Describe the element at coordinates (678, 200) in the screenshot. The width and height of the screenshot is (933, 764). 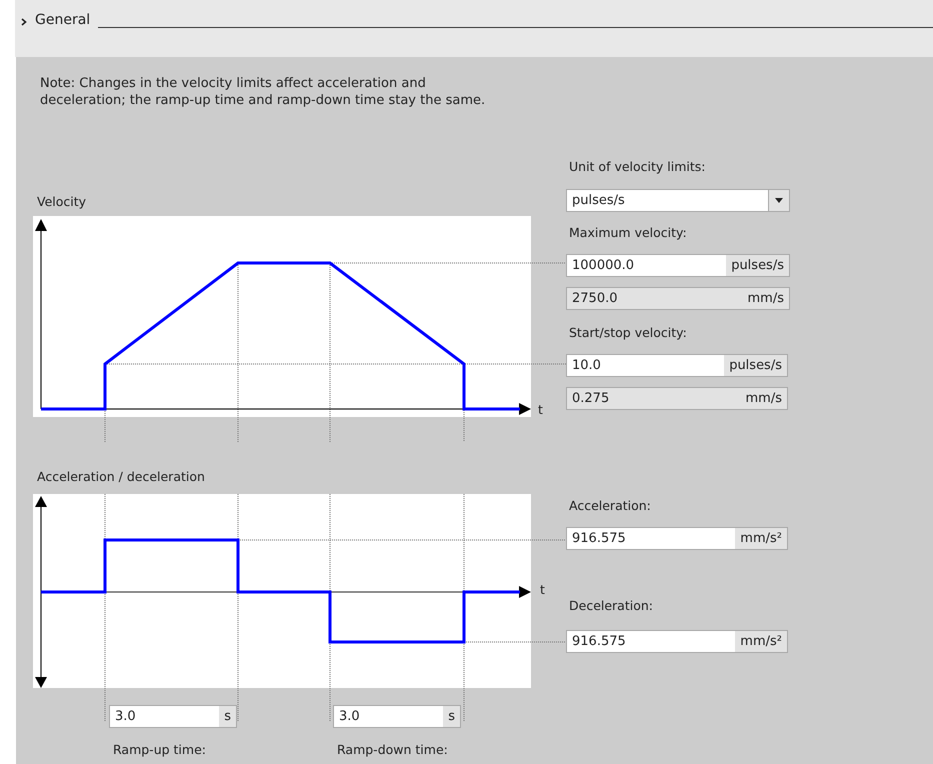
I see `unit-dropdown: pulses/s` at that location.